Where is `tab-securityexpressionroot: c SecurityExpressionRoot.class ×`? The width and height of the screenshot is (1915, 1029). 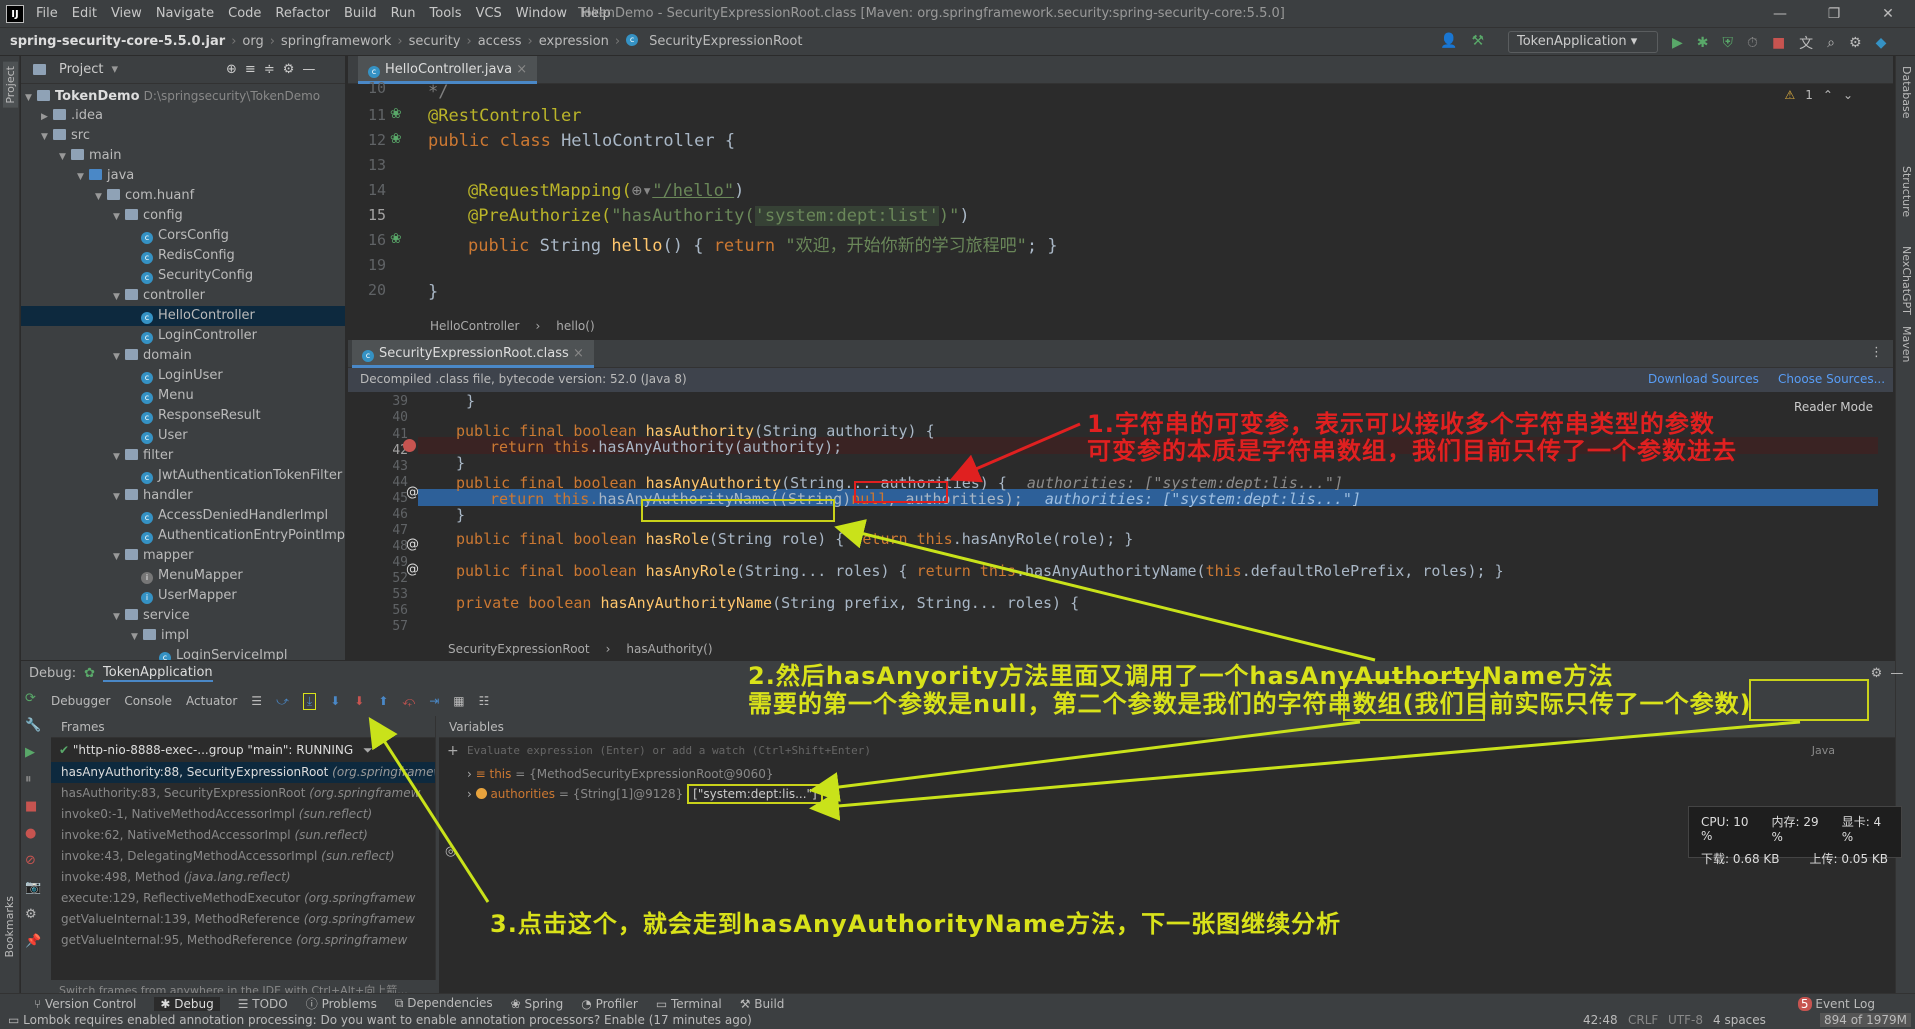 tab-securityexpressionroot: c SecurityExpressionRoot.class × is located at coordinates (473, 354).